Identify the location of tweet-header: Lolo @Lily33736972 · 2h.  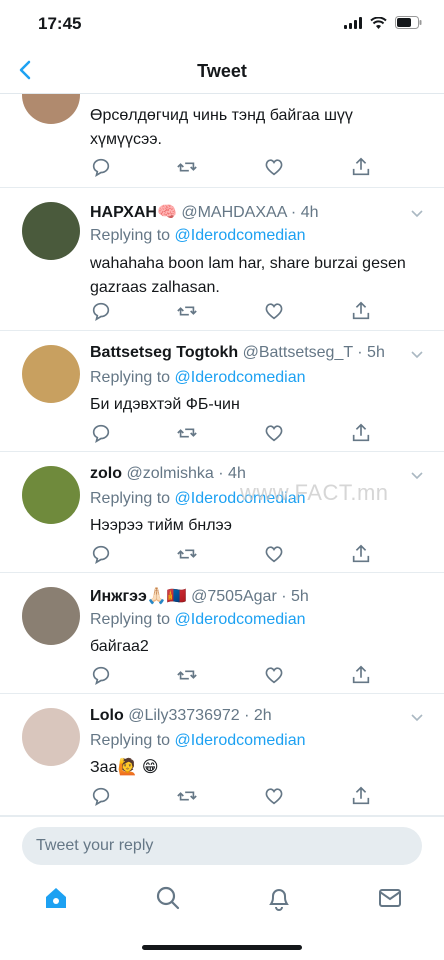
(247, 716).